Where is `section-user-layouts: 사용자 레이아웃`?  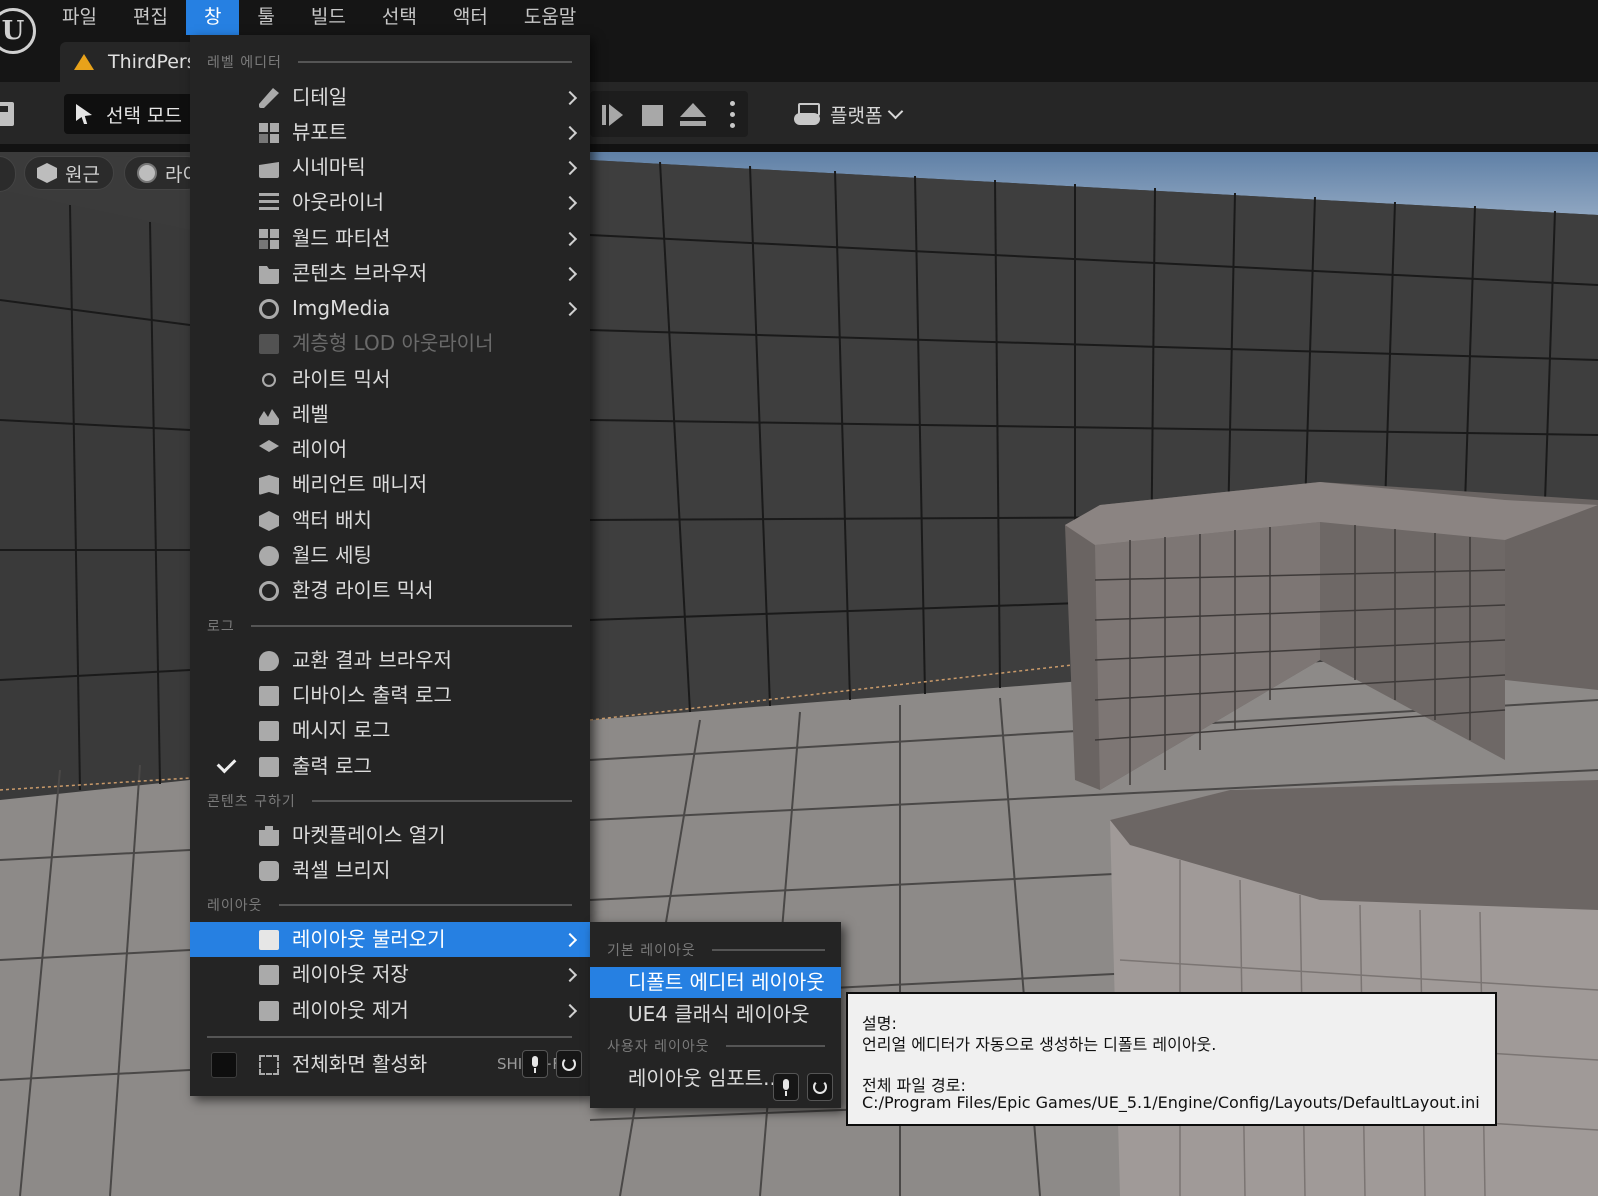
section-user-layouts: 사용자 레이아웃 is located at coordinates (716, 1046).